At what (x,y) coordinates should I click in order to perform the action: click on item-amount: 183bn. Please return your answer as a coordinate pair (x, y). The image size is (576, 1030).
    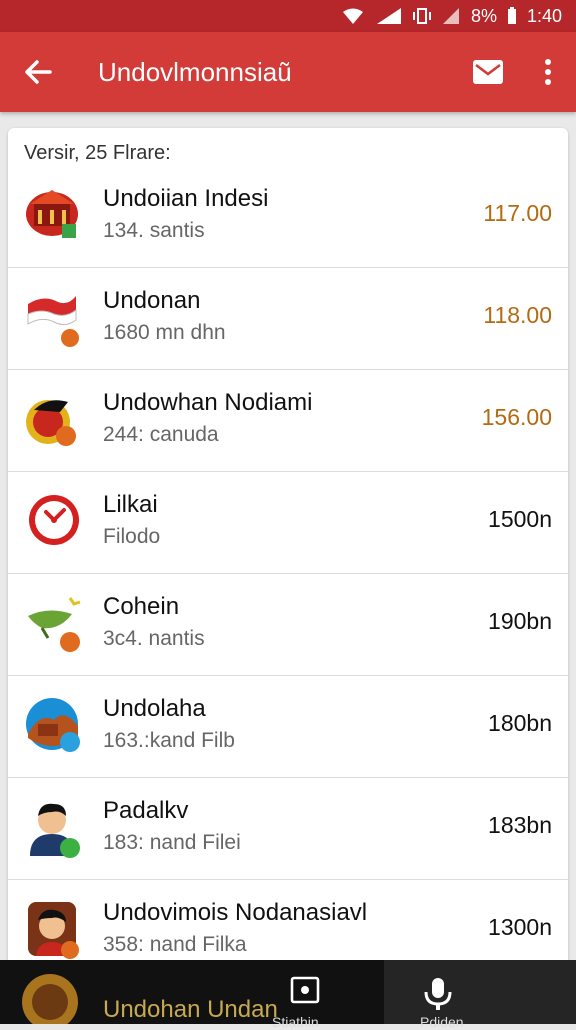
    Looking at the image, I should click on (520, 825).